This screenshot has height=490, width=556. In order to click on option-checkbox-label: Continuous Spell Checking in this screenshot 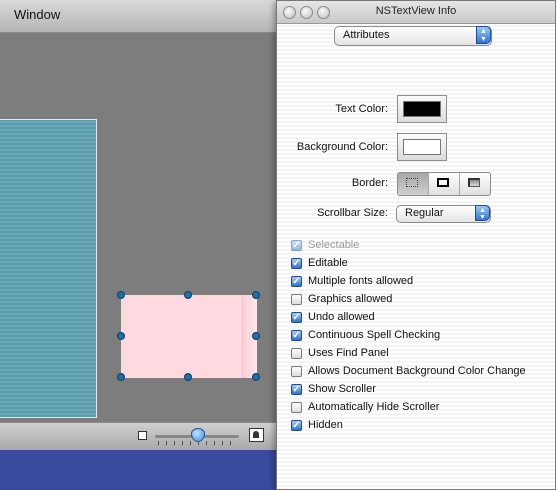, I will do `click(374, 335)`.